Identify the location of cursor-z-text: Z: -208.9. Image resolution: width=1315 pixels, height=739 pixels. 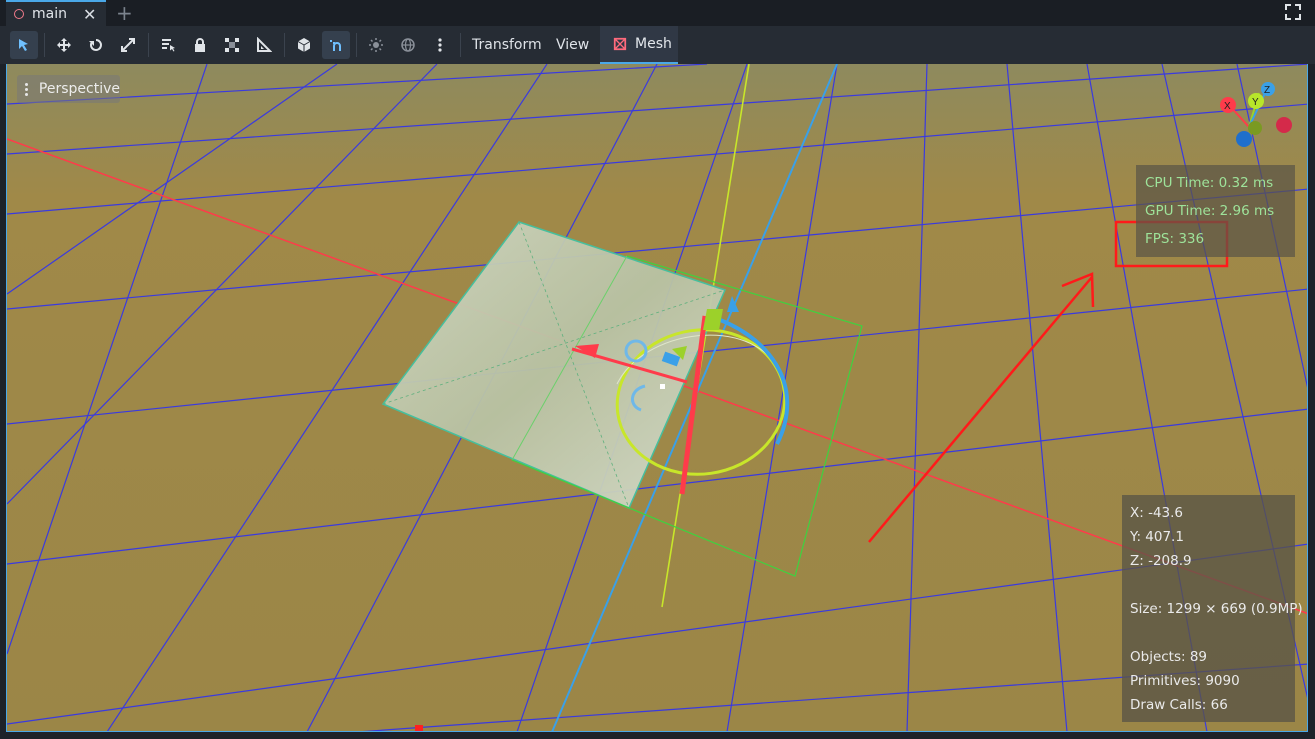
(1161, 561).